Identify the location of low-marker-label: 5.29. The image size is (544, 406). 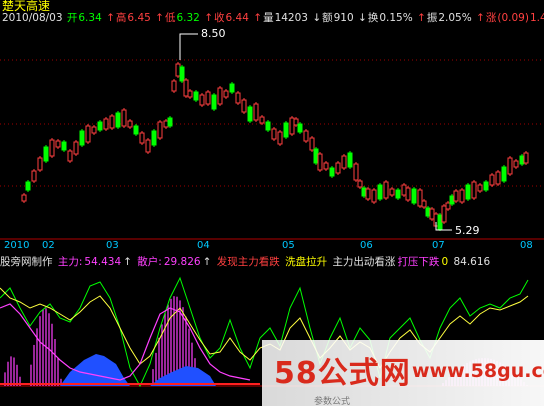
(467, 230).